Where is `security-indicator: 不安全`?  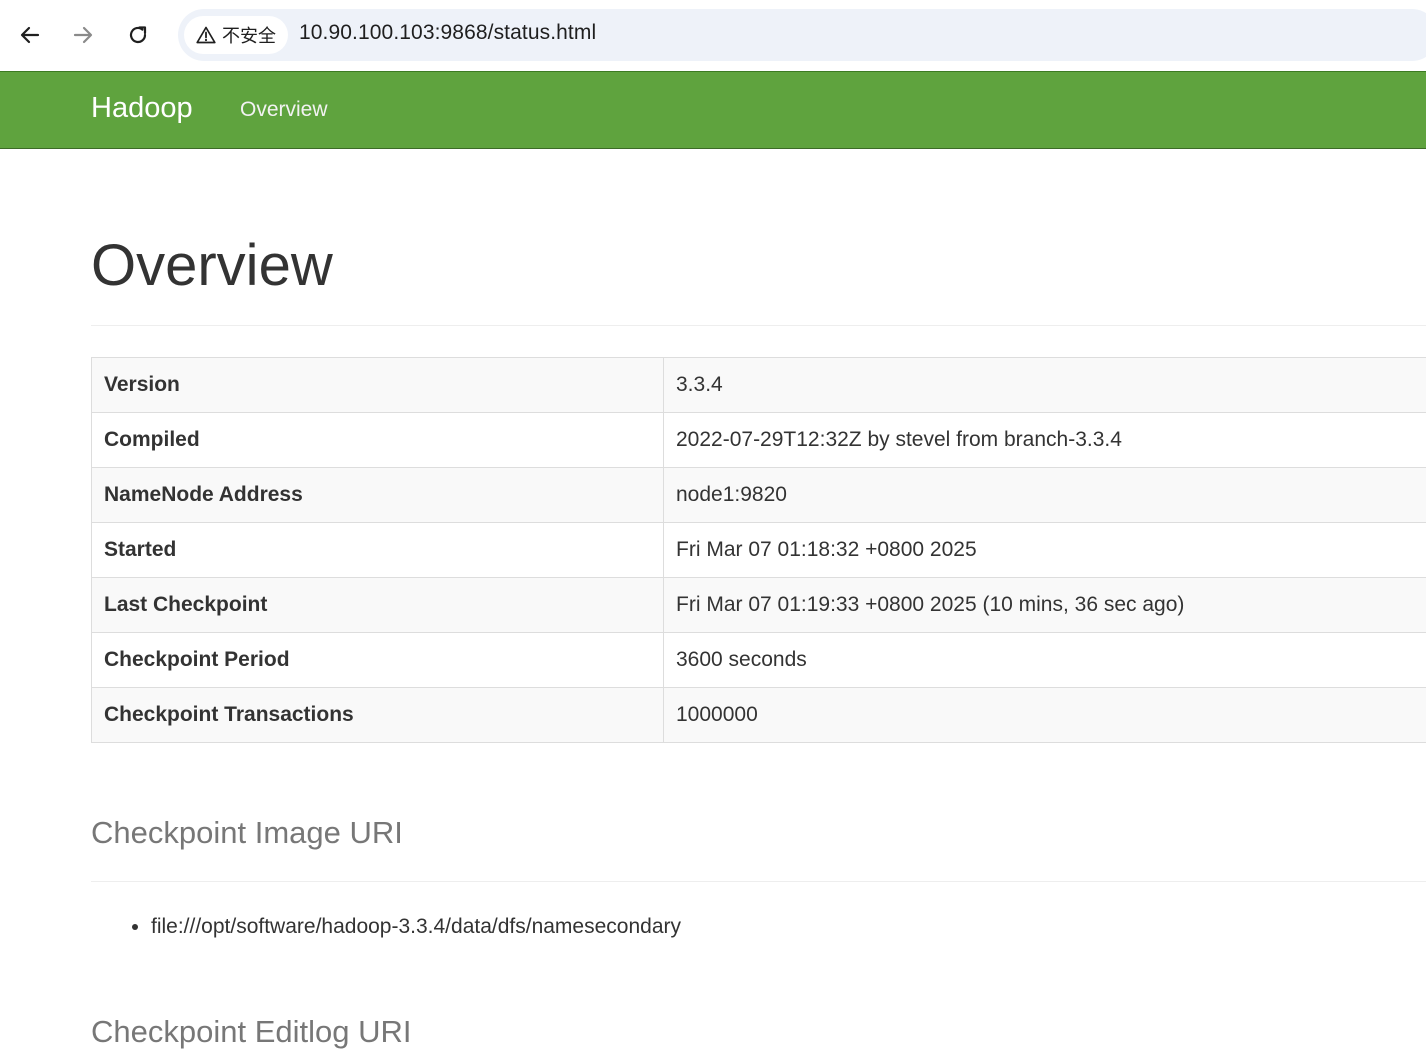 security-indicator: 不安全 is located at coordinates (236, 35).